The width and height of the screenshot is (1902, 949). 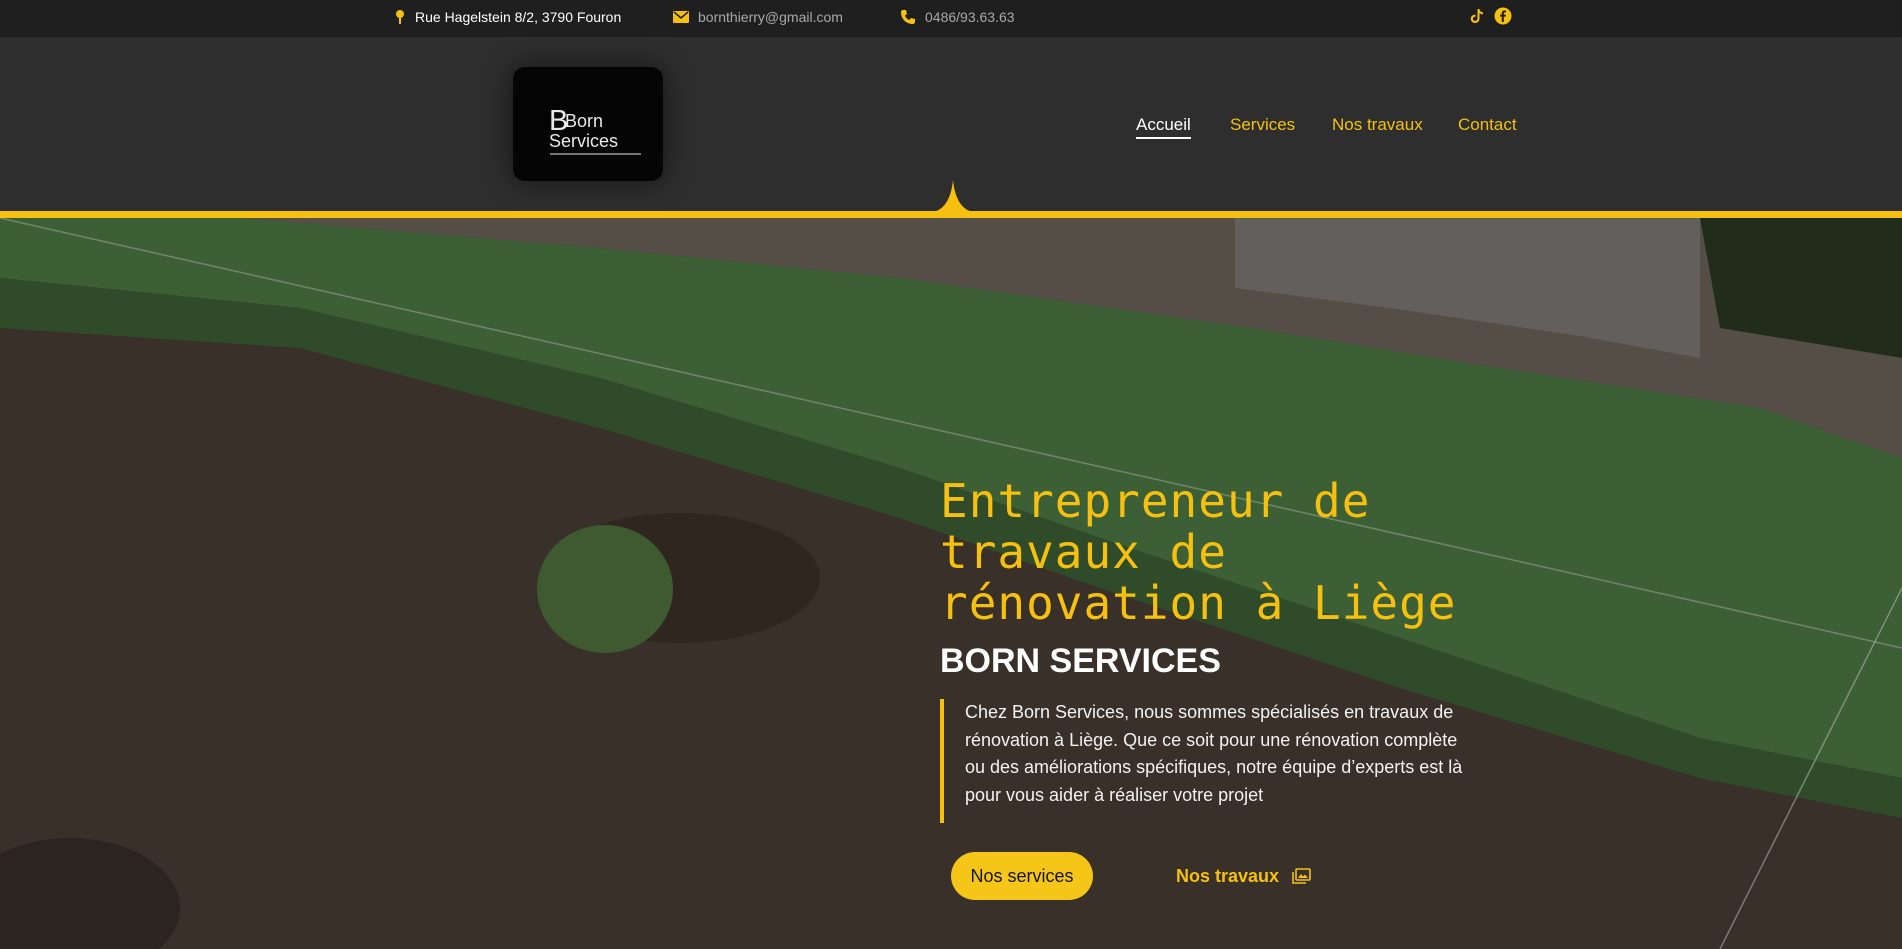 I want to click on nos-travaux-button: Nos travaux, so click(x=1243, y=876).